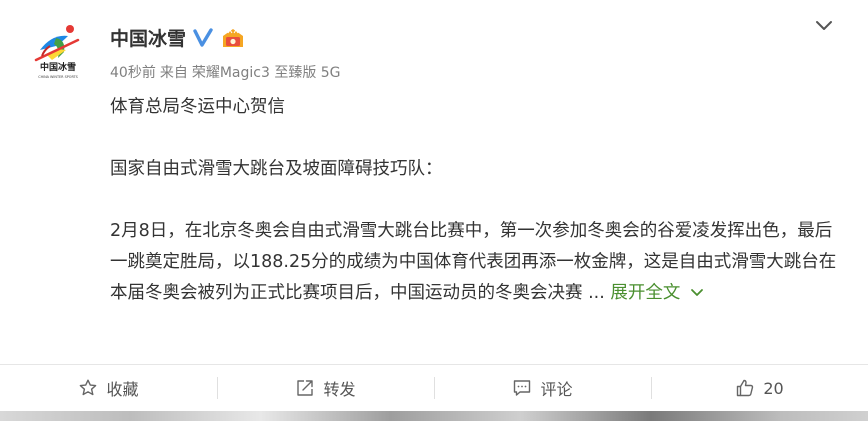 The image size is (868, 421). I want to click on favorite-label: 收藏, so click(122, 388).